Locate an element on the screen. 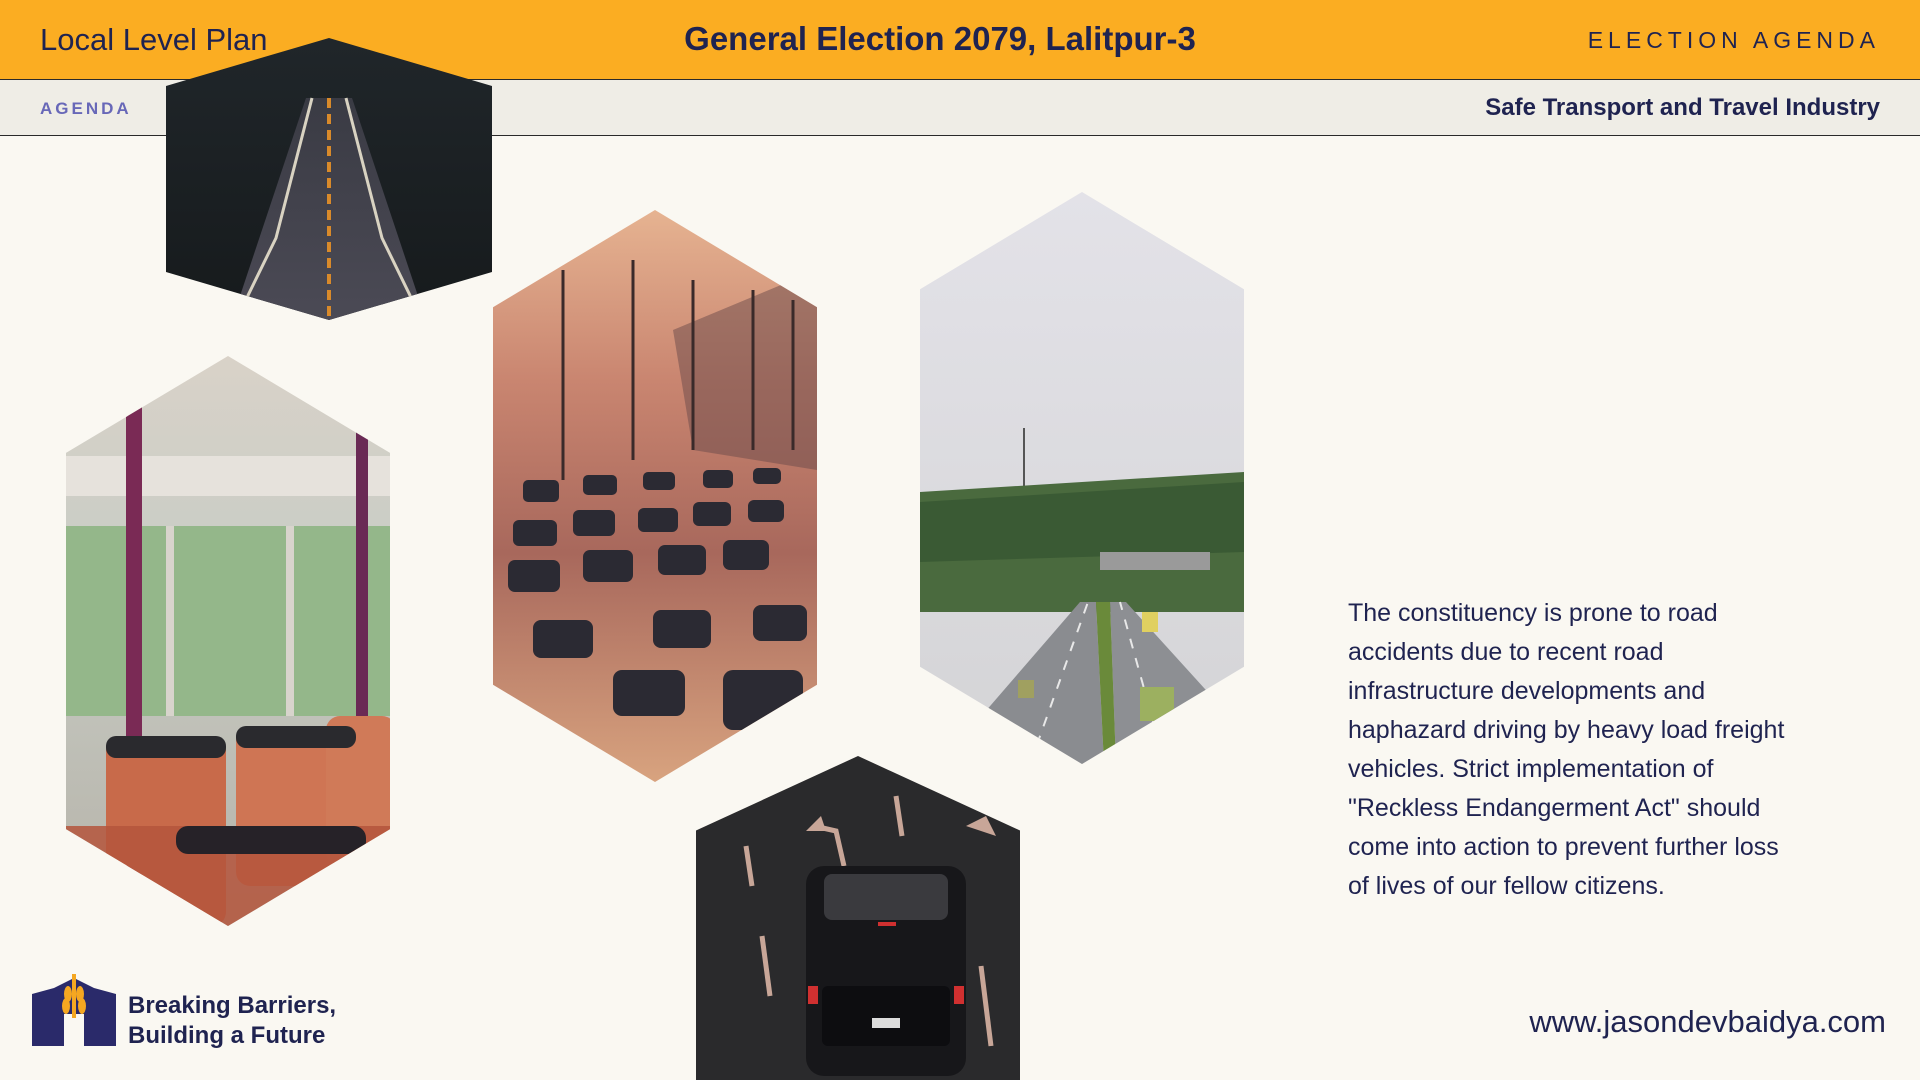 Image resolution: width=1920 pixels, height=1080 pixels. campaign-logo: Breaking Barriers, Building a Future is located at coordinates (212, 1011).